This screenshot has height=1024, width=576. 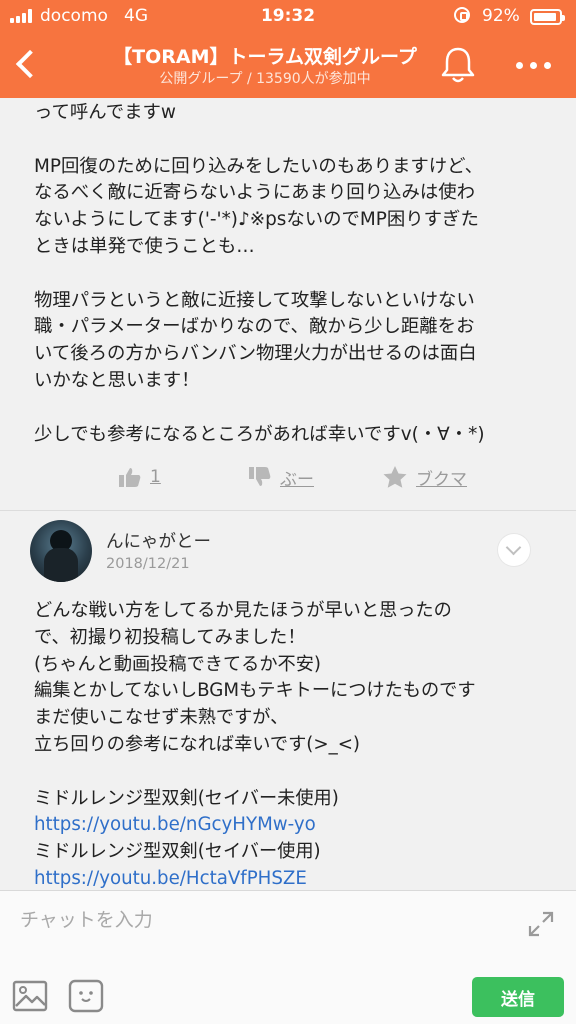 What do you see at coordinates (288, 510) in the screenshot?
I see `divider` at bounding box center [288, 510].